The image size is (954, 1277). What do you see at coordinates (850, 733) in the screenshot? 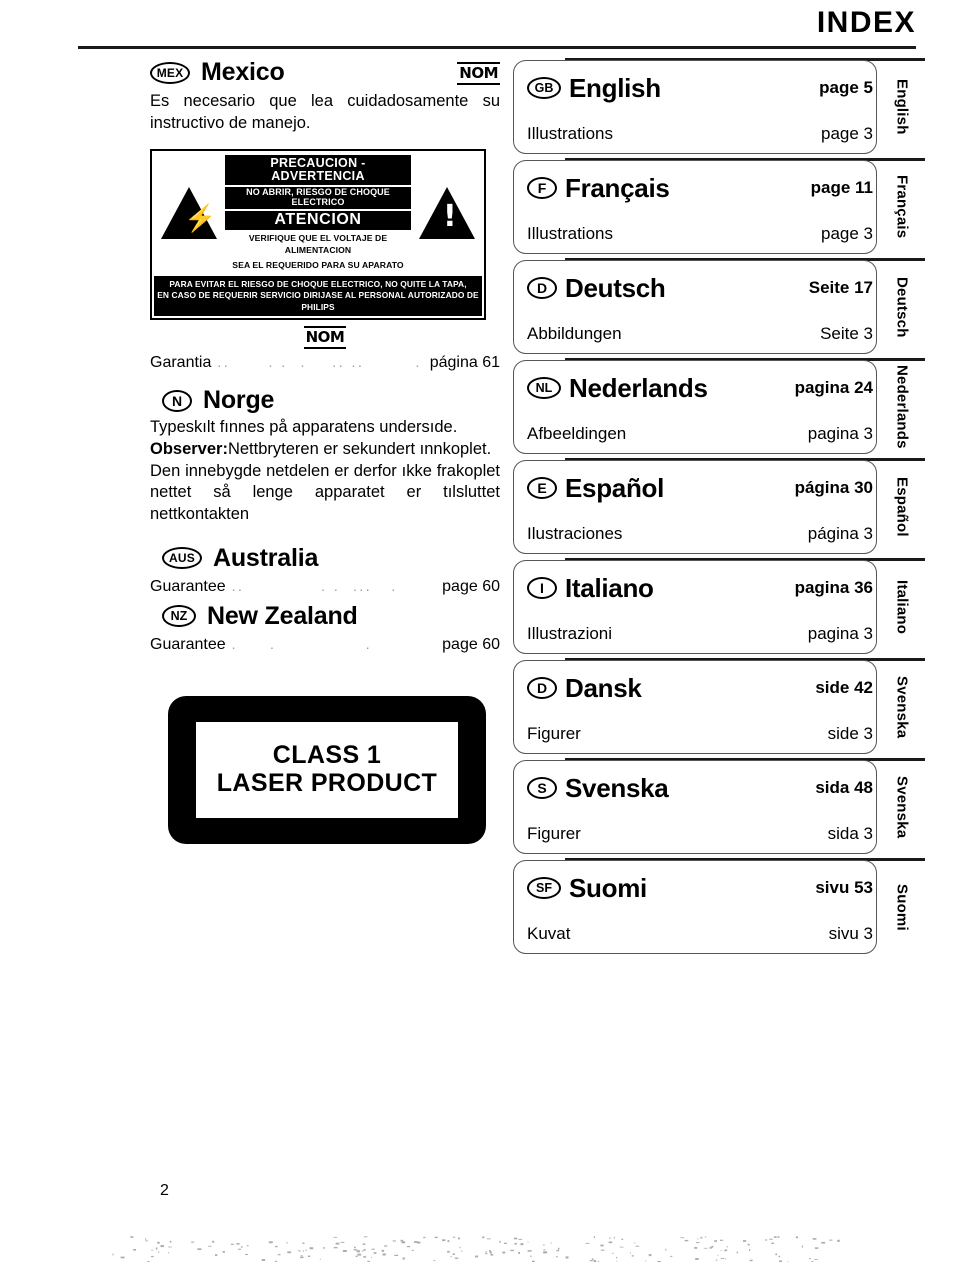
I see `language-sub-page: side 3` at bounding box center [850, 733].